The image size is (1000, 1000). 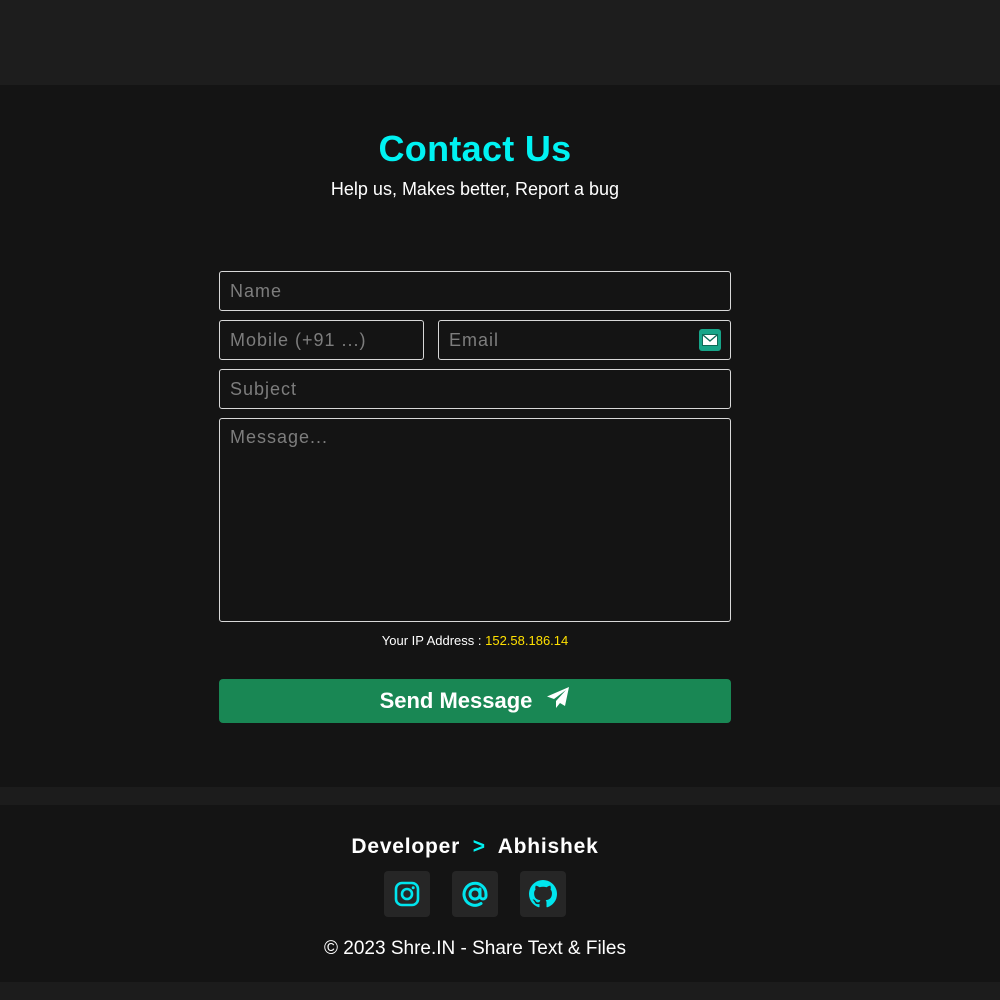 What do you see at coordinates (431, 640) in the screenshot?
I see `ip-label: Your IP Address :` at bounding box center [431, 640].